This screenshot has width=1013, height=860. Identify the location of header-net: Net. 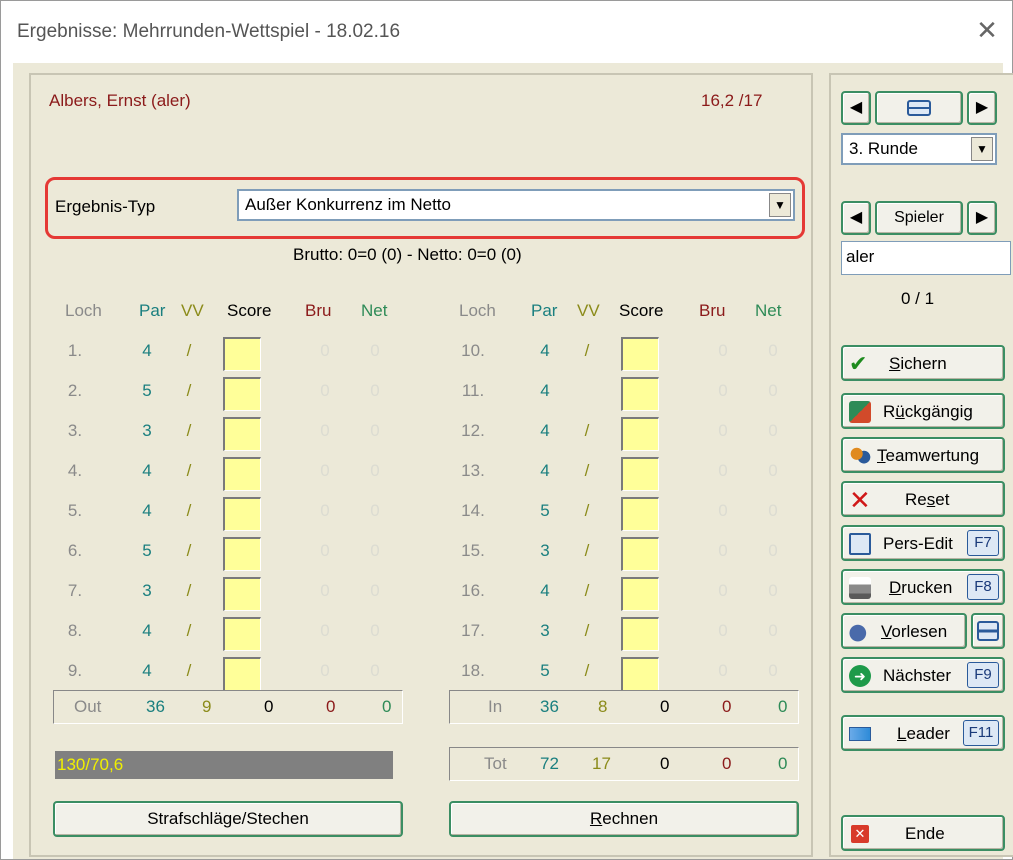
(768, 310).